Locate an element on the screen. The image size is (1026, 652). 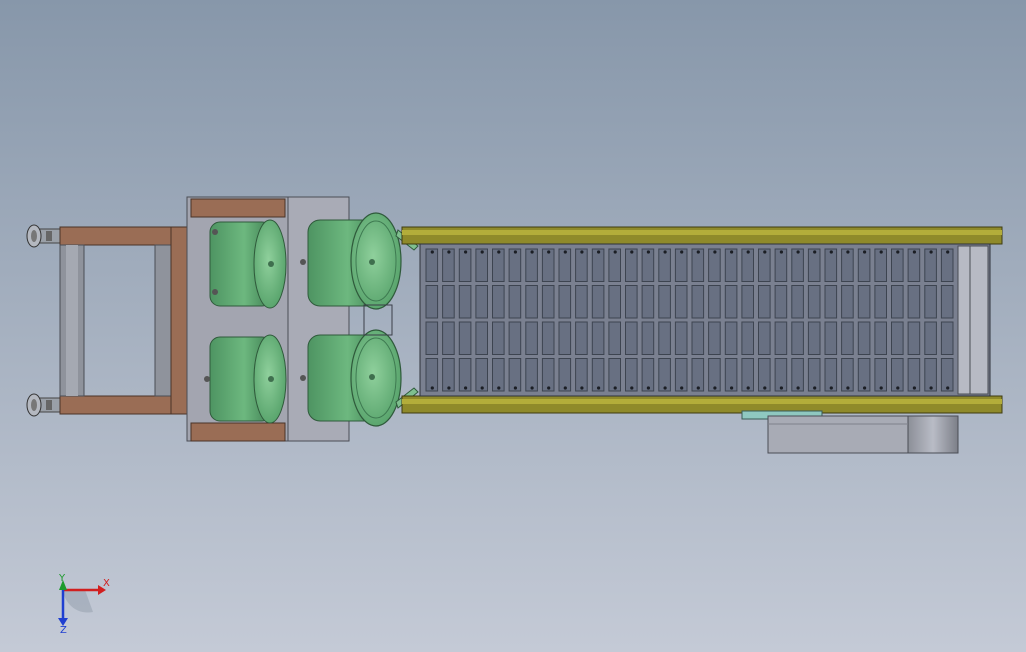
conveyor-rail-bottom-highlight is located at coordinates (702, 401).